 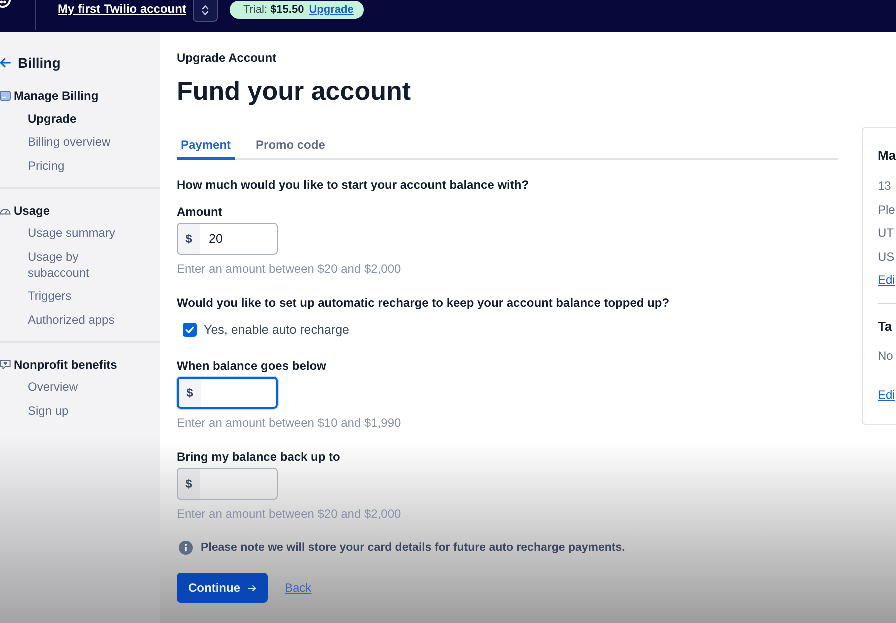 I want to click on card-text: No, so click(x=886, y=356).